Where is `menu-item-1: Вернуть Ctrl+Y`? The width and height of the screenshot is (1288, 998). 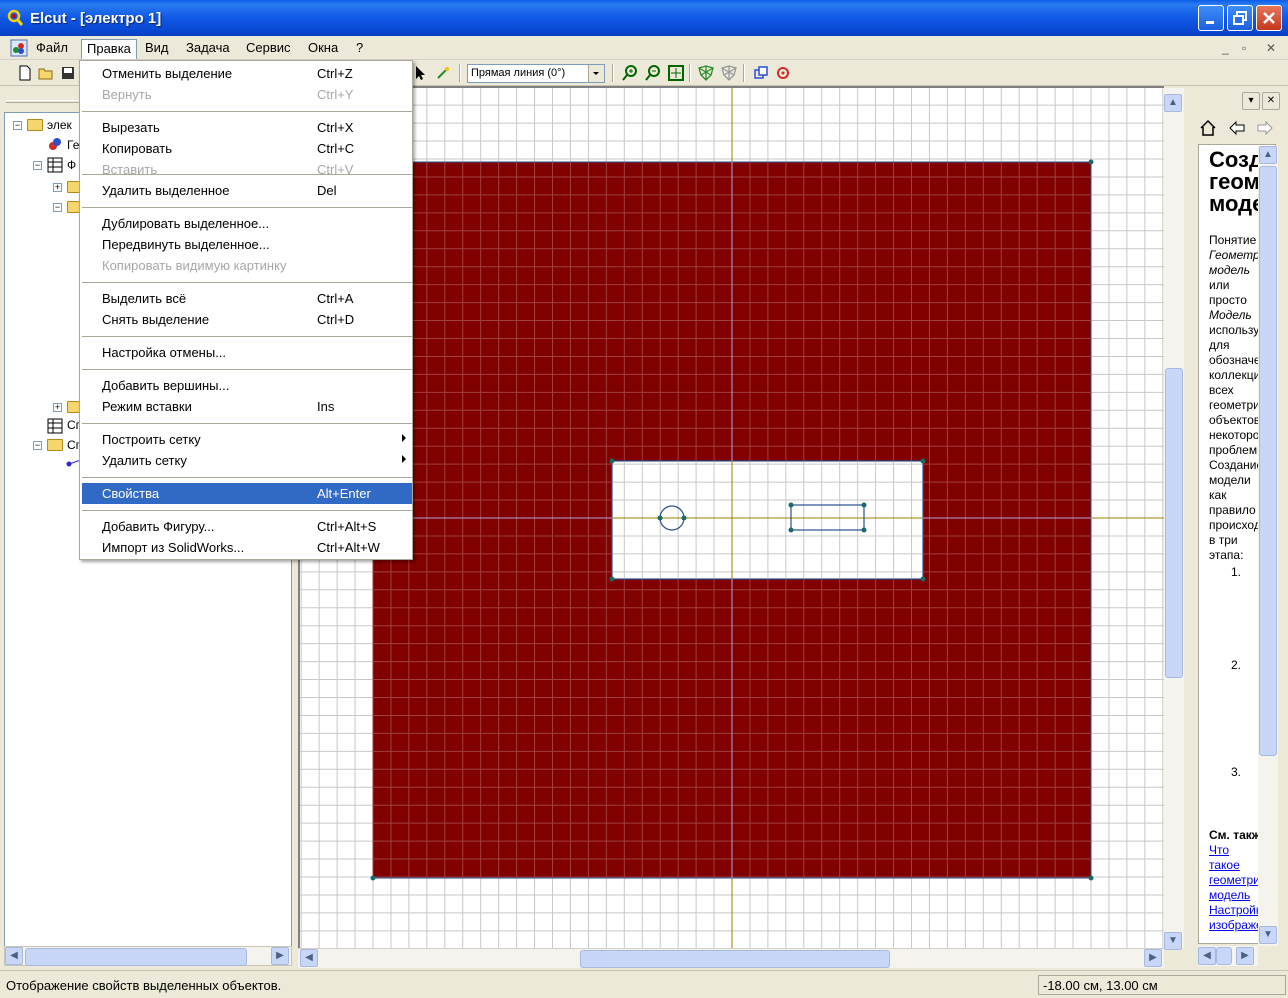 menu-item-1: Вернуть Ctrl+Y is located at coordinates (247, 94).